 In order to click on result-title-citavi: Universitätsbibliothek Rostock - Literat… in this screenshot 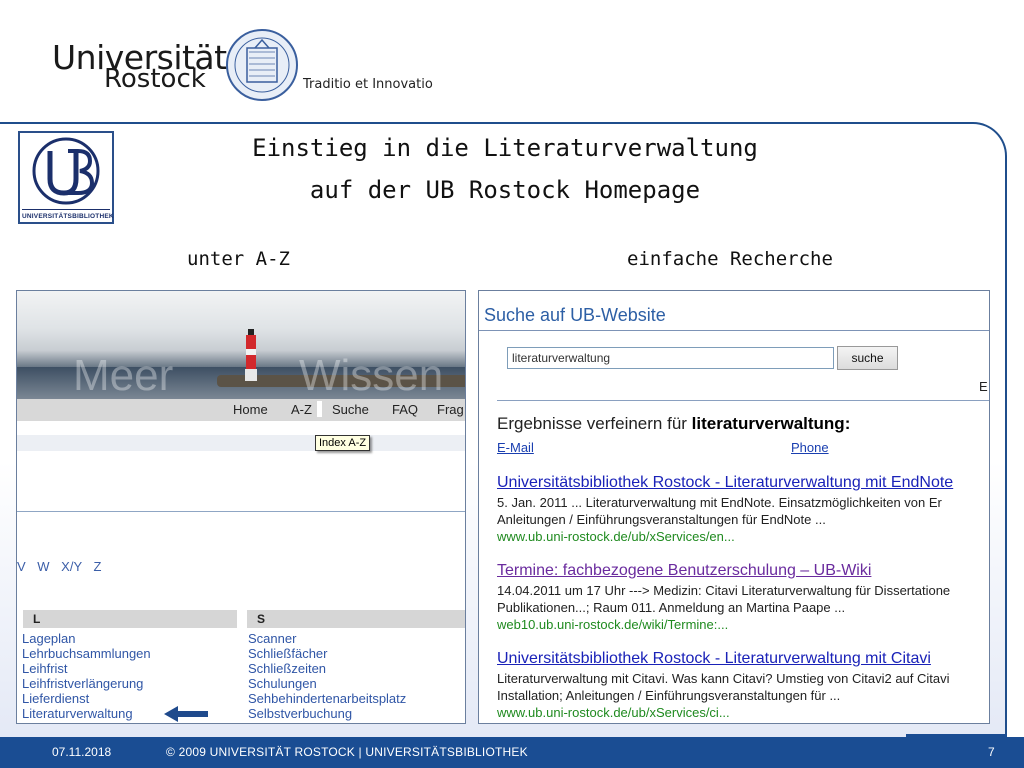, I will do `click(714, 659)`.